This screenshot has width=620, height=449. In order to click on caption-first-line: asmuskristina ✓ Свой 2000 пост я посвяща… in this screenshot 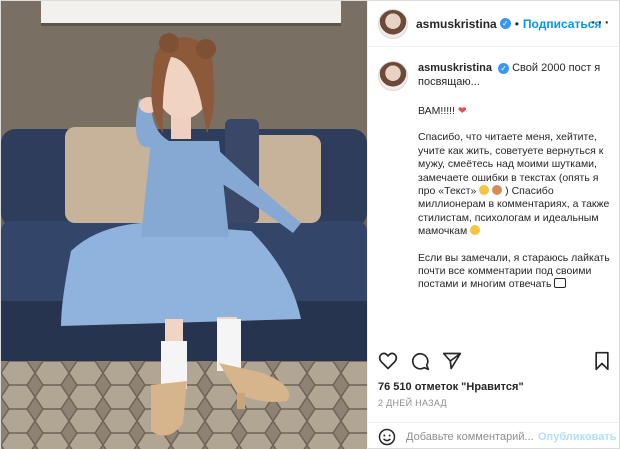, I will do `click(515, 76)`.